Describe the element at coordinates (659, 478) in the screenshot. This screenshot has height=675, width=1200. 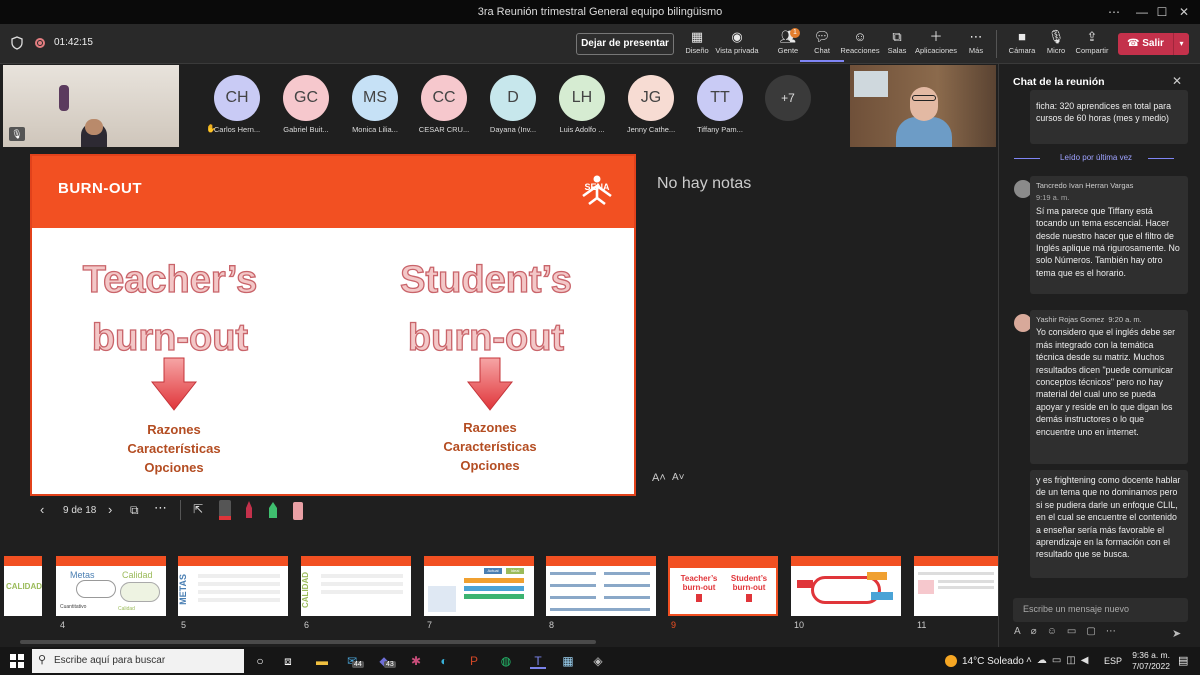
I see `font-increase-button: A˄` at that location.